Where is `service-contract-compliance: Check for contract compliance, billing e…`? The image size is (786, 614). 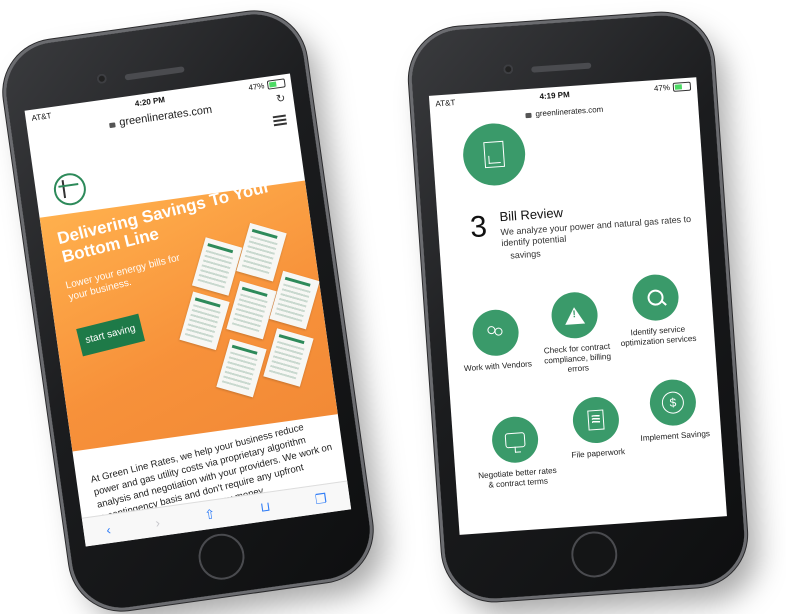
service-contract-compliance: Check for contract compliance, billing e… is located at coordinates (576, 333).